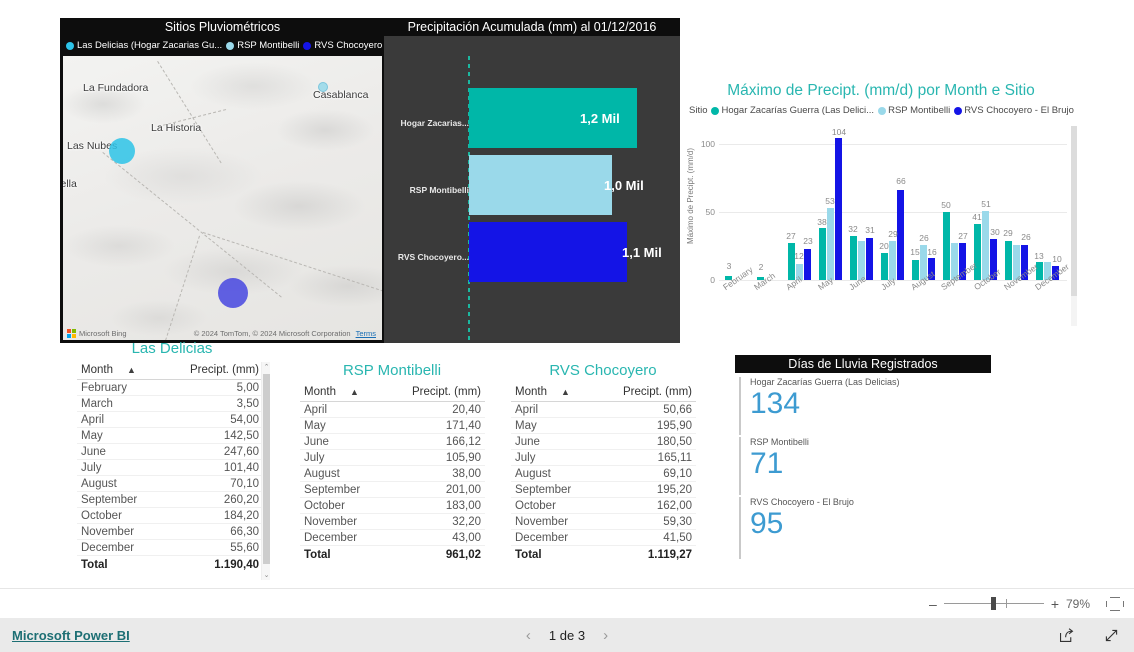  Describe the element at coordinates (434, 537) in the screenshot. I see `cell-precip: 43,00` at that location.